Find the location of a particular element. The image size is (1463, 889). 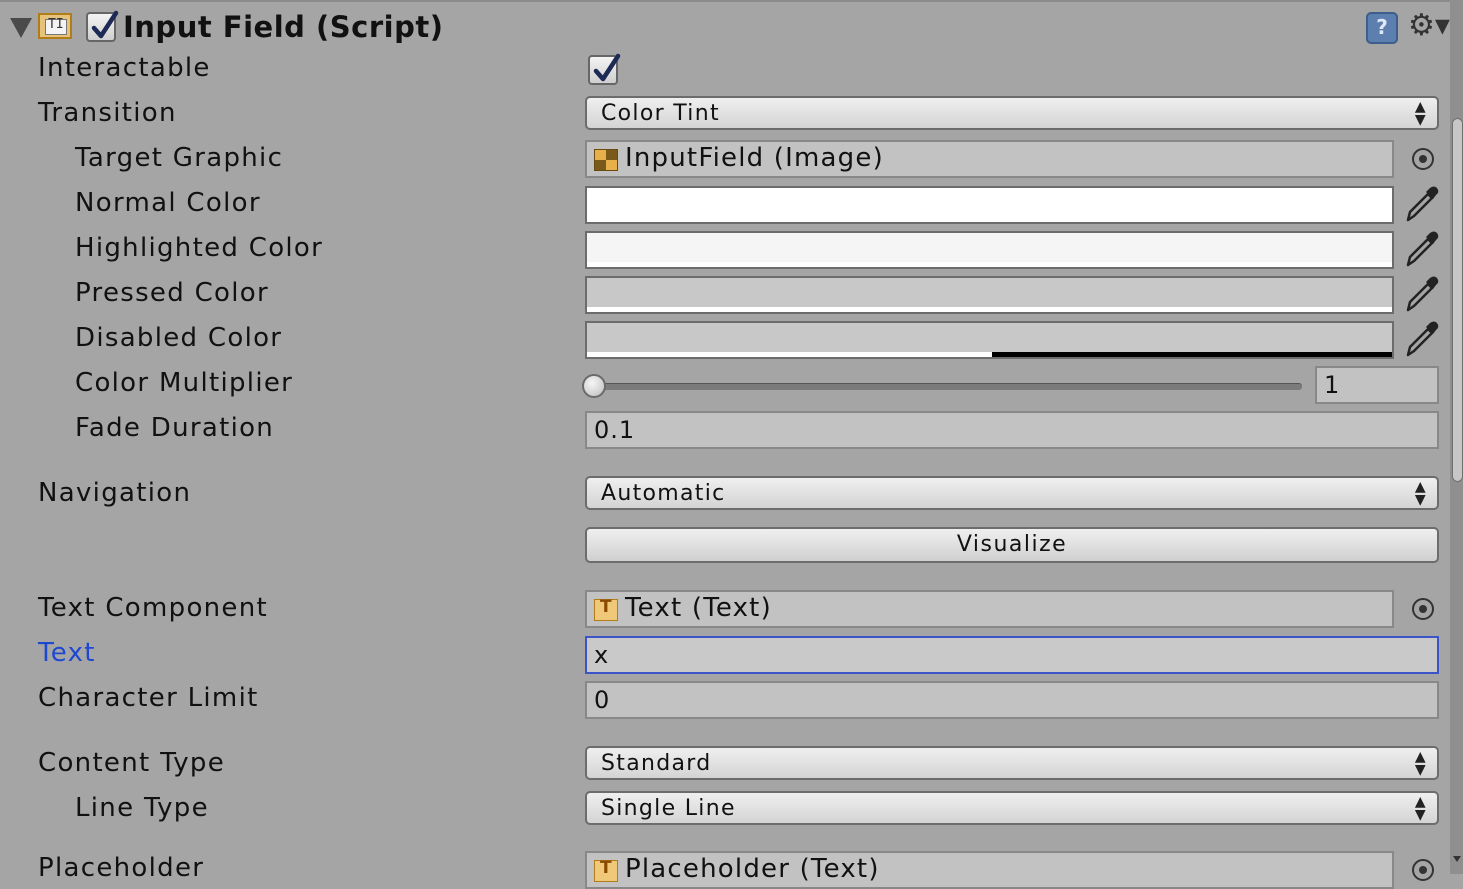

alpha-bar-white is located at coordinates (789, 354).